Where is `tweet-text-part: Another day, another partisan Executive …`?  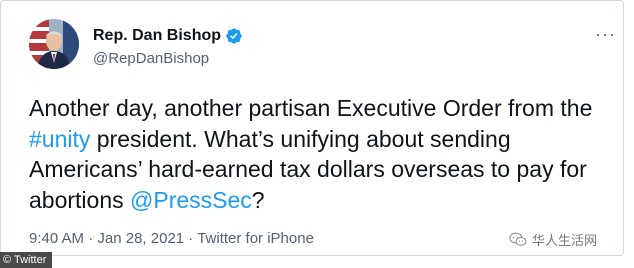
tweet-text-part: Another day, another partisan Executive … is located at coordinates (311, 108).